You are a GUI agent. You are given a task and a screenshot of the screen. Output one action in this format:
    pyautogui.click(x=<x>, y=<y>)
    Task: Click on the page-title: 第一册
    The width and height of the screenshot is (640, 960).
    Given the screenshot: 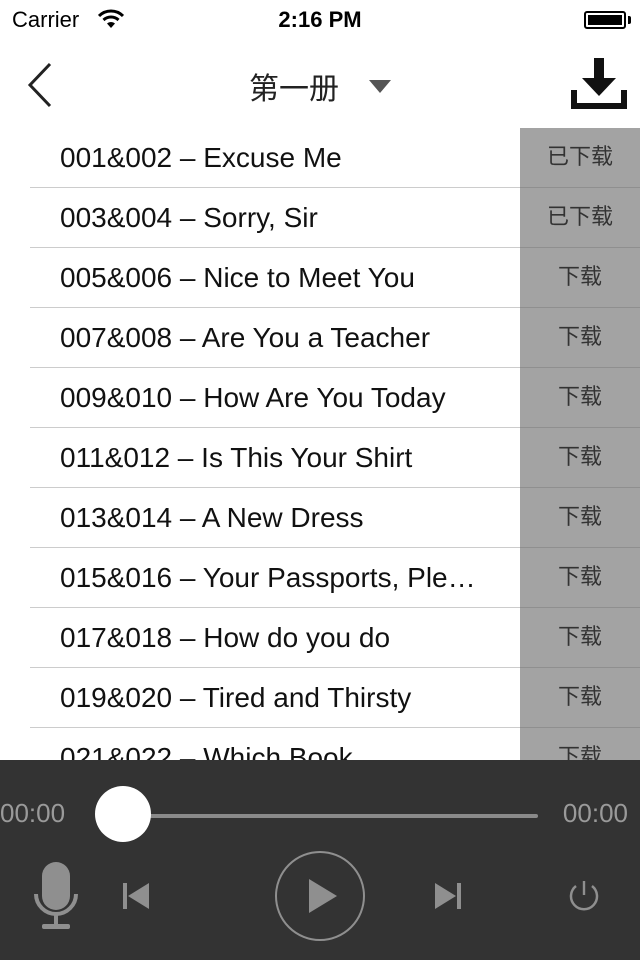 What is the action you would take?
    pyautogui.click(x=294, y=89)
    